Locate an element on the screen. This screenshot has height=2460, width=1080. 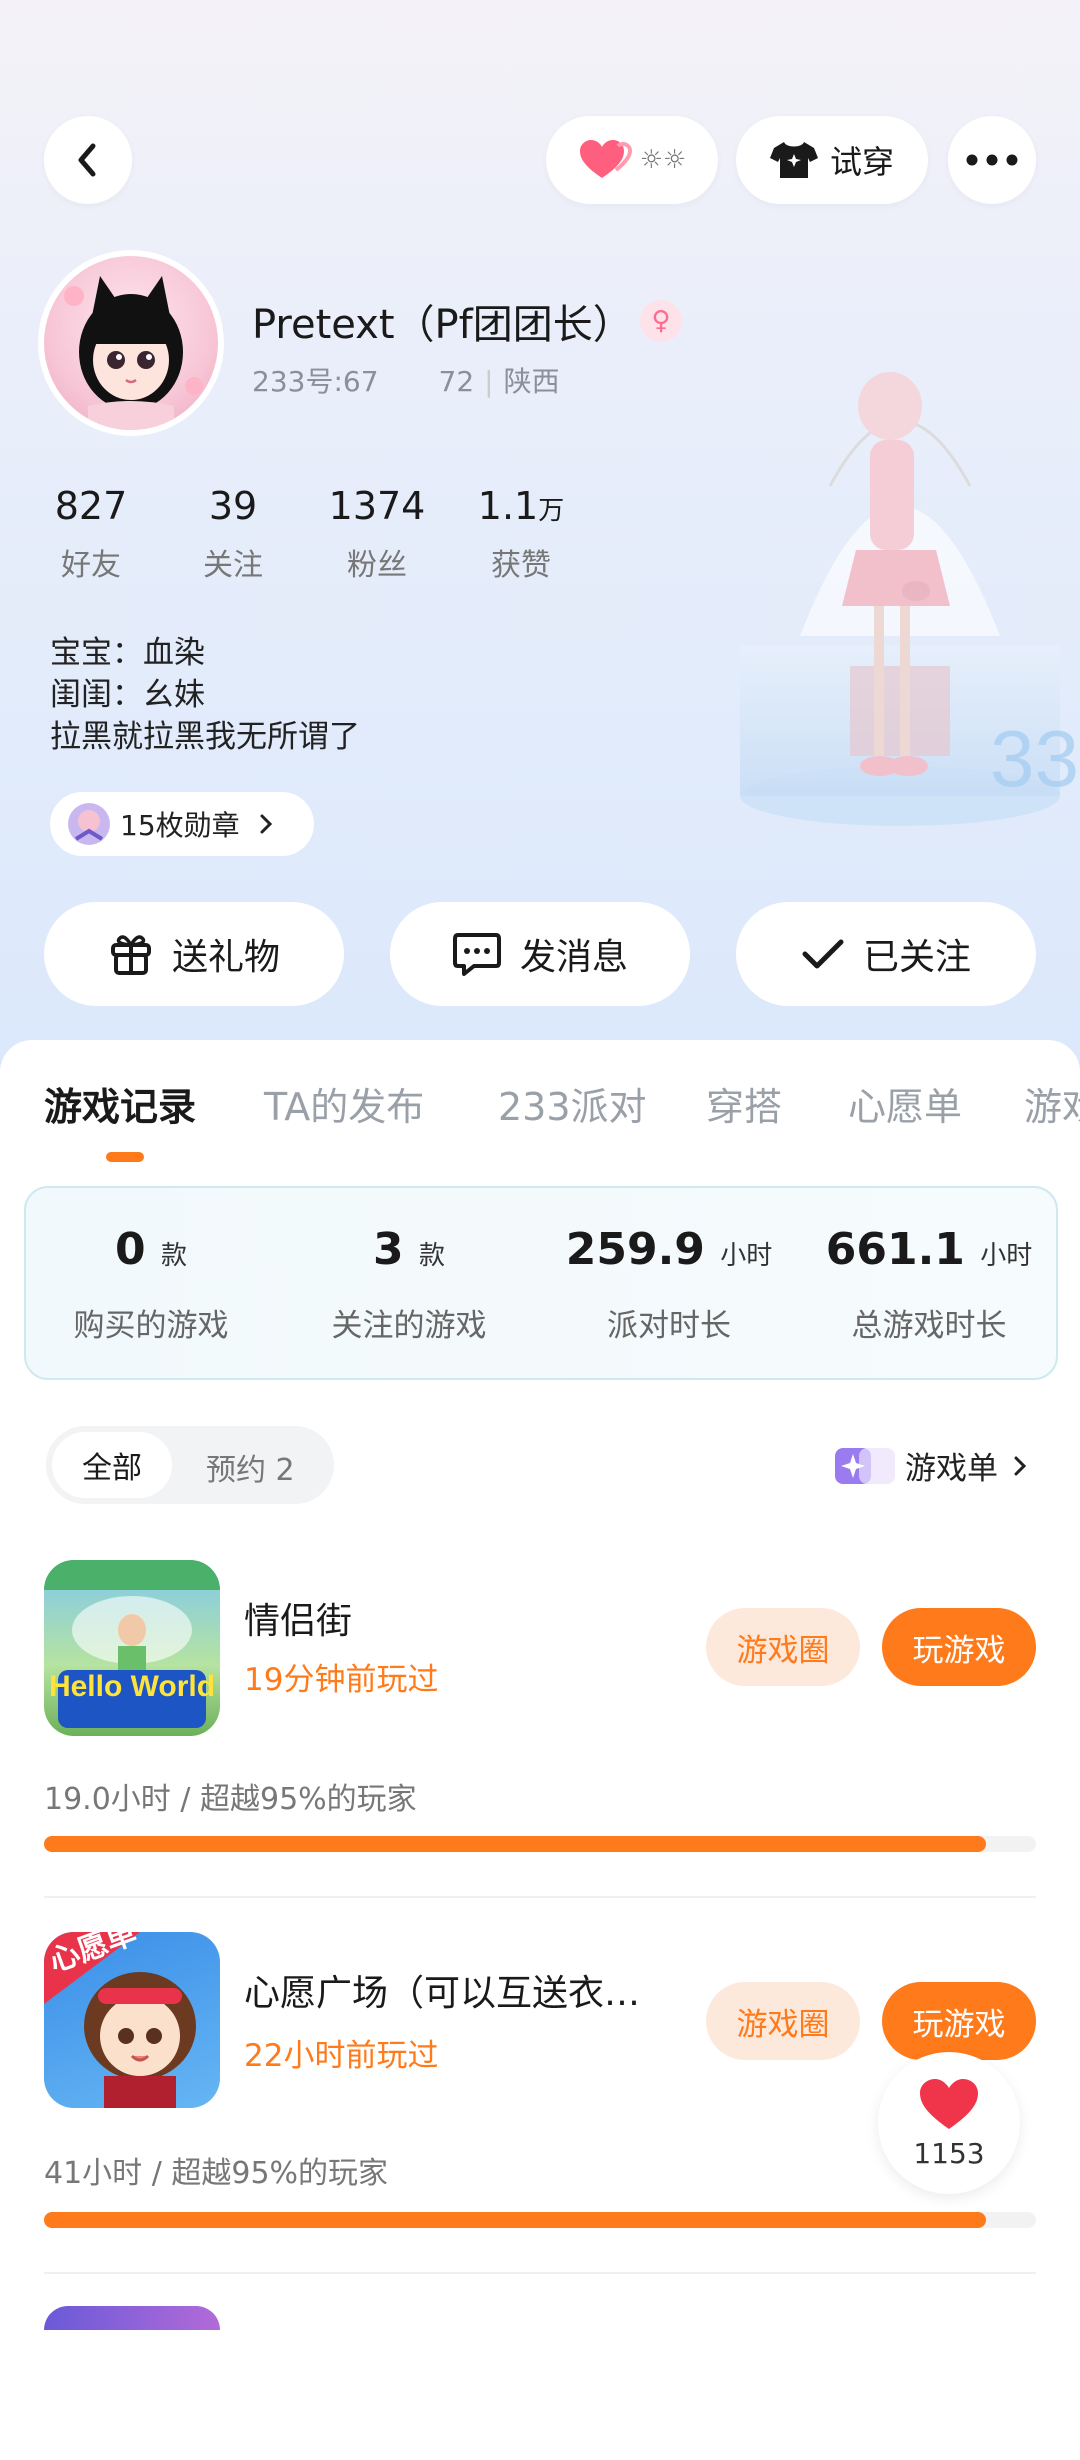
summary-purchased-value: 0 款 is located at coordinates (151, 1249).